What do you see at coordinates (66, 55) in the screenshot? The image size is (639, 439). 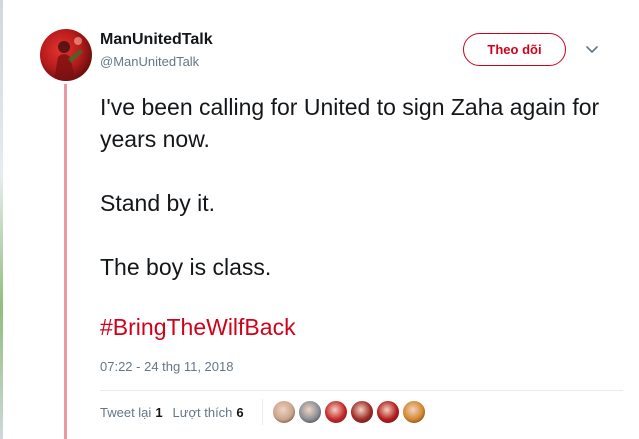 I see `author-avatar` at bounding box center [66, 55].